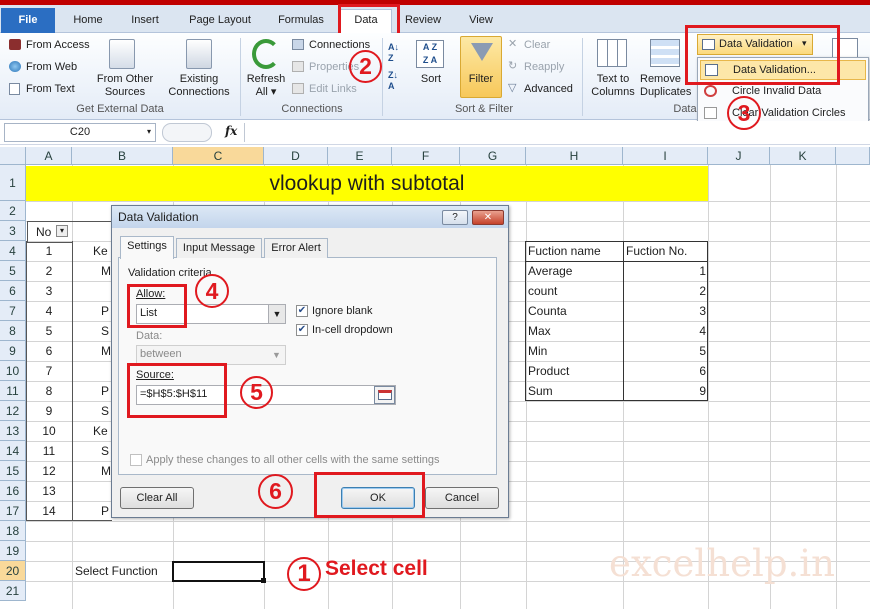 The width and height of the screenshot is (870, 609). Describe the element at coordinates (49, 431) in the screenshot. I see `table-cell: 10` at that location.